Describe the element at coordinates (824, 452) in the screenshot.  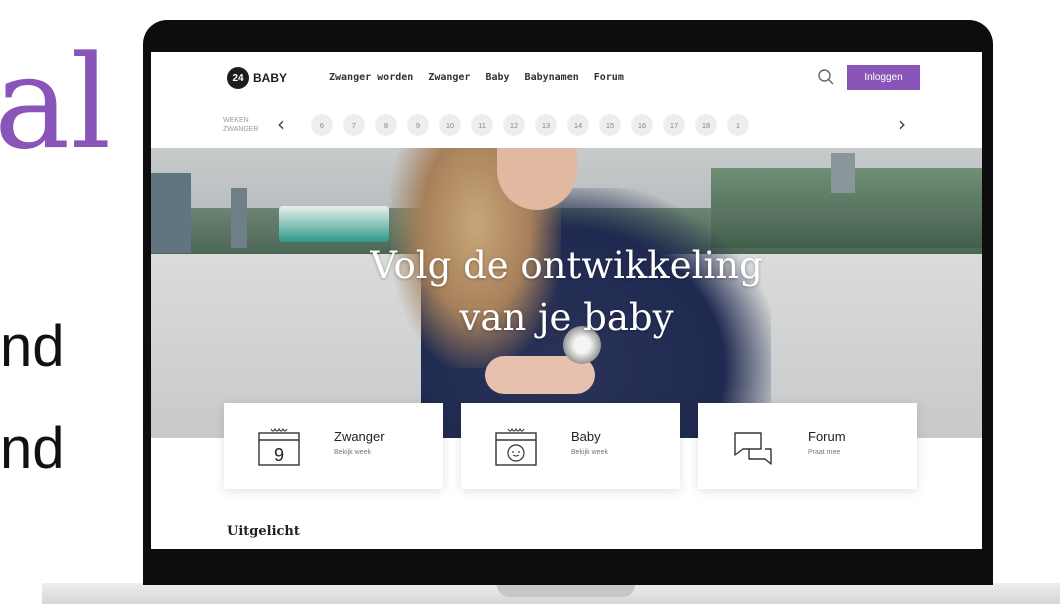
I see `card-subtitle: Praat mee` at that location.